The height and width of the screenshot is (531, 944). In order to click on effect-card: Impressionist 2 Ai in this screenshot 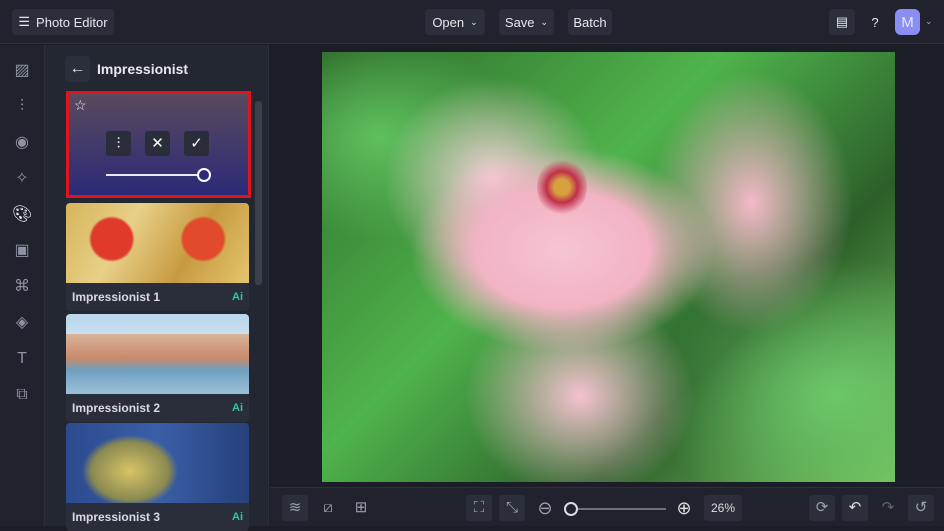, I will do `click(157, 368)`.